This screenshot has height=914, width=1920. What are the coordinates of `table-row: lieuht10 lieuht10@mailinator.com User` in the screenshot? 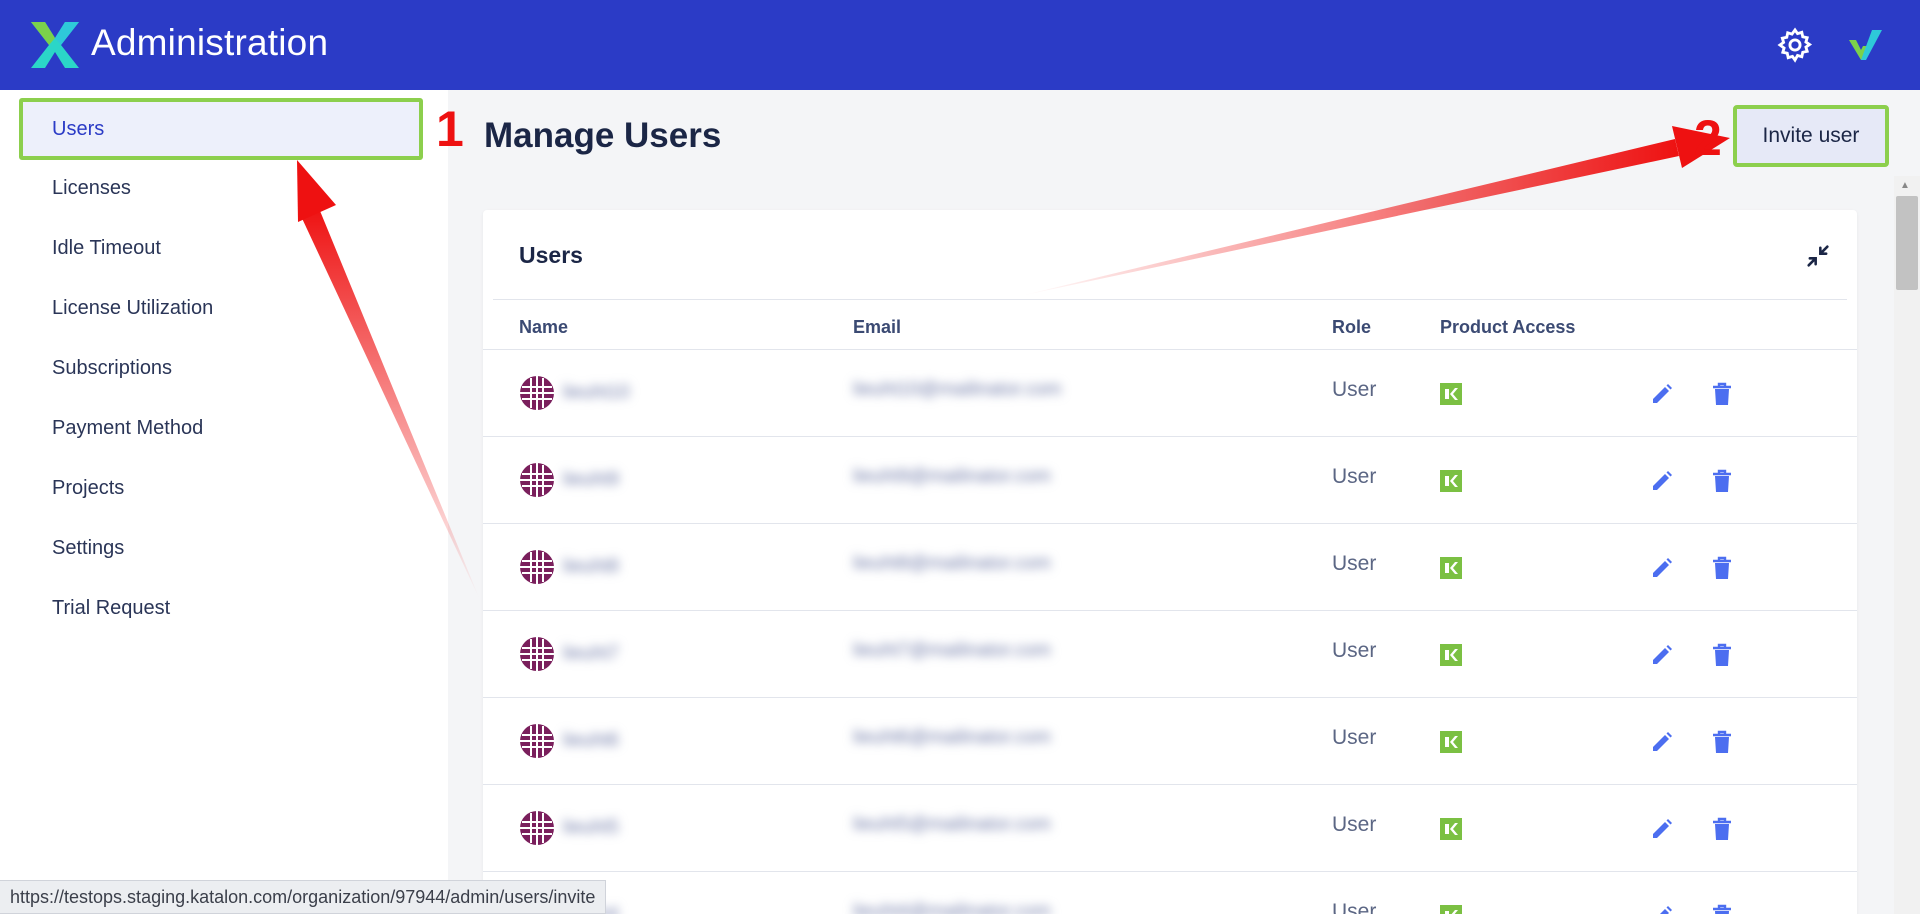 It's located at (1170, 393).